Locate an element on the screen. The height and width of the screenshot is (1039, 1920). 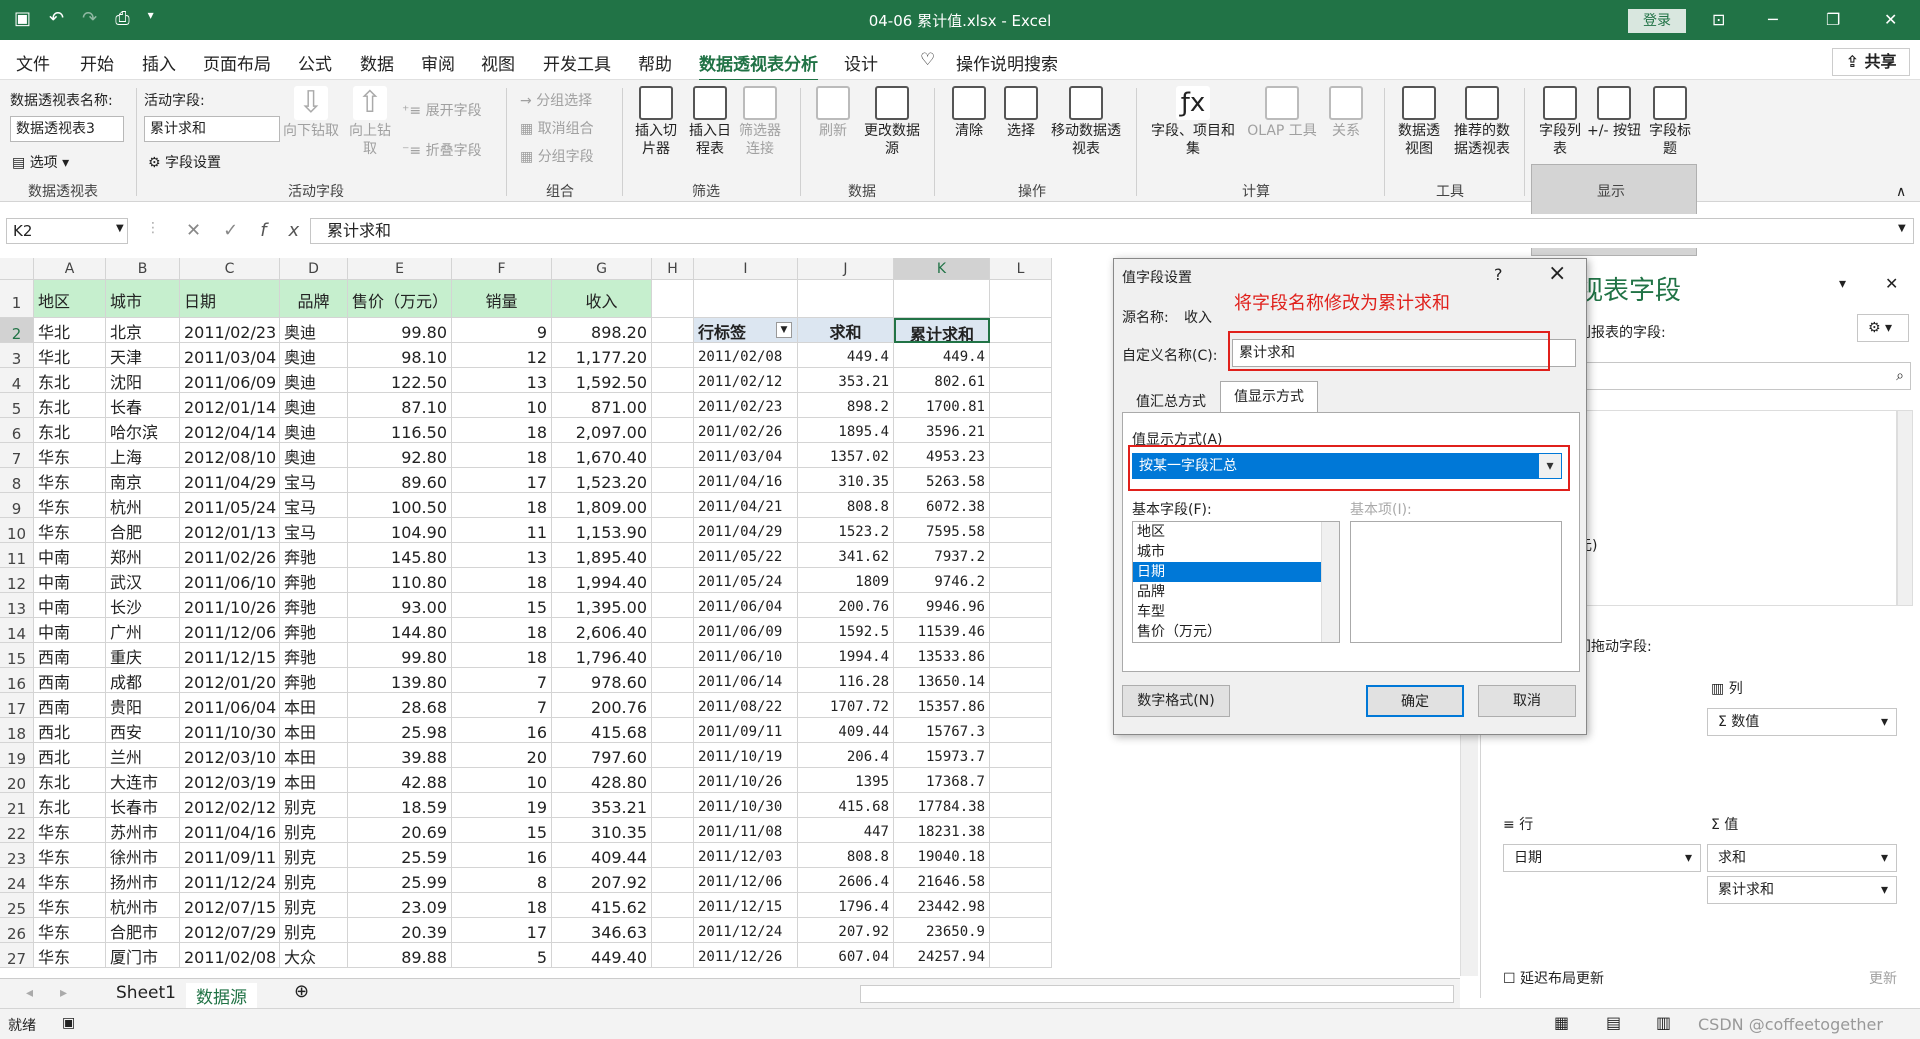
pivot-cell: 898.2 is located at coordinates (846, 405).